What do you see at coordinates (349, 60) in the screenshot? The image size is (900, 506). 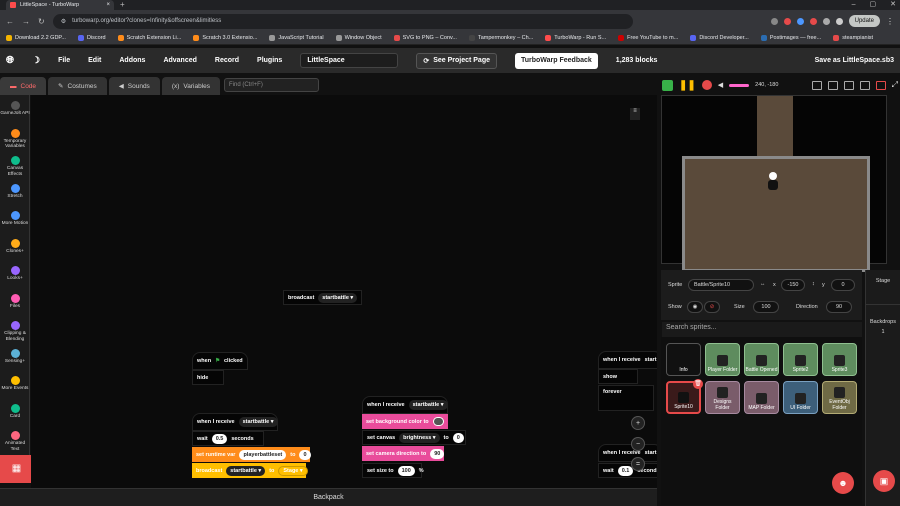 I see `project-title-input: LittleSpace` at bounding box center [349, 60].